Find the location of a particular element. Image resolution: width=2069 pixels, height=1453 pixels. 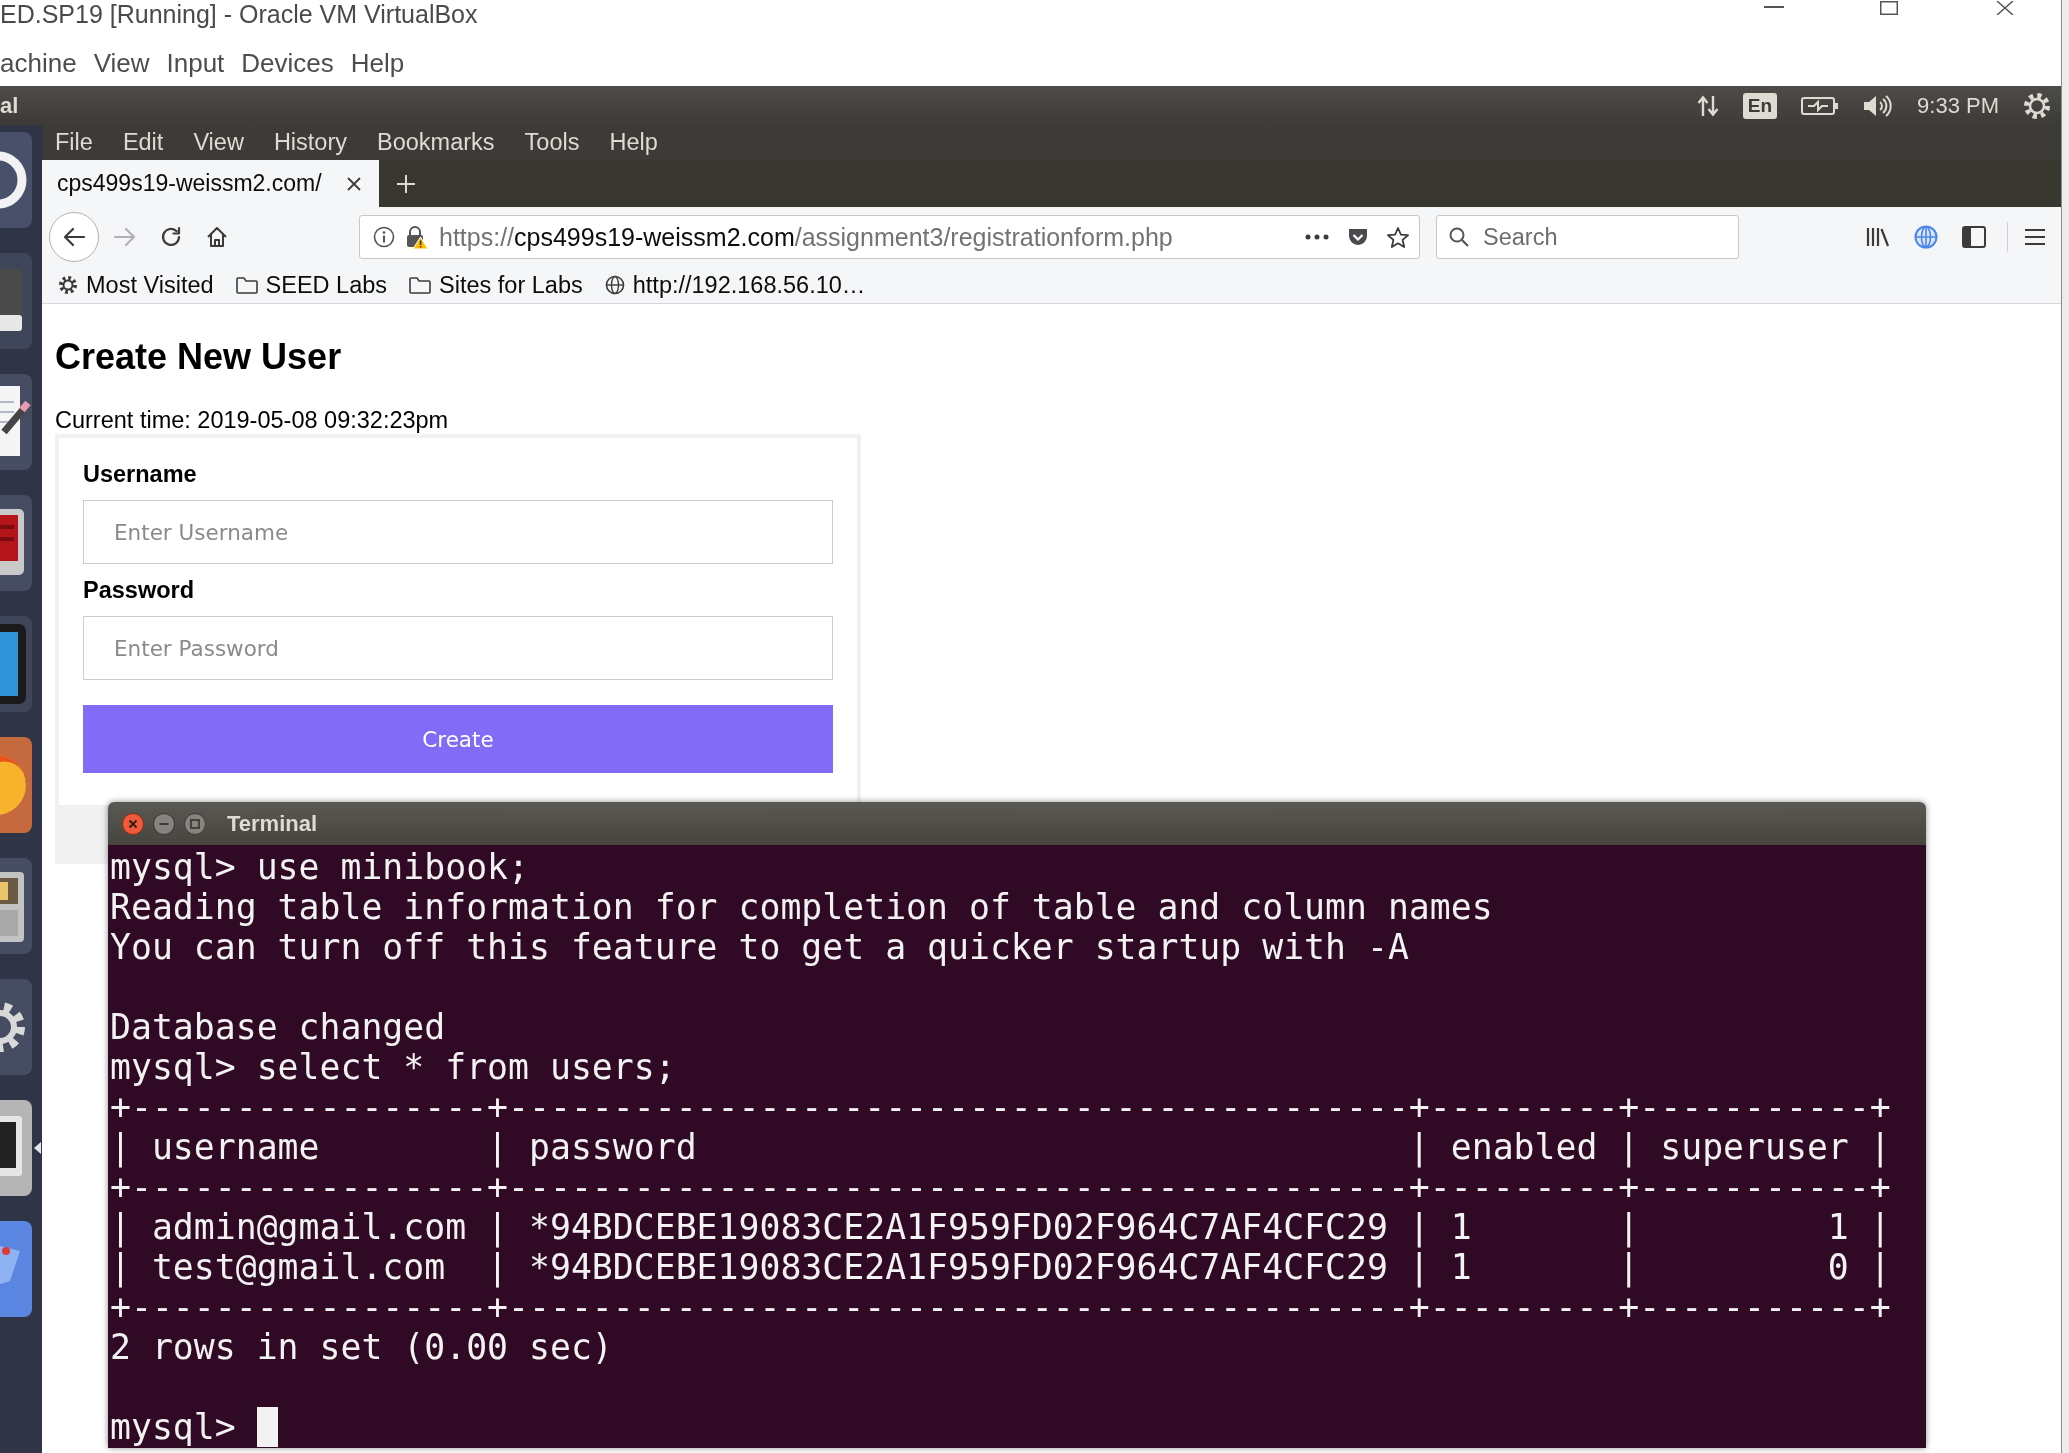

terminal-line: 2 rows in set (0.00 sec) is located at coordinates (361, 1347).